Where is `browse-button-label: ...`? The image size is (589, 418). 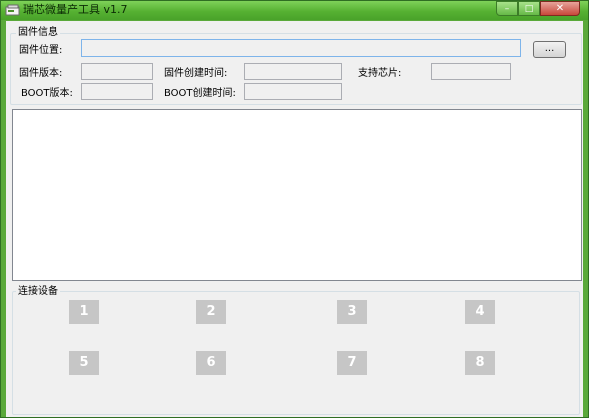 browse-button-label: ... is located at coordinates (549, 48).